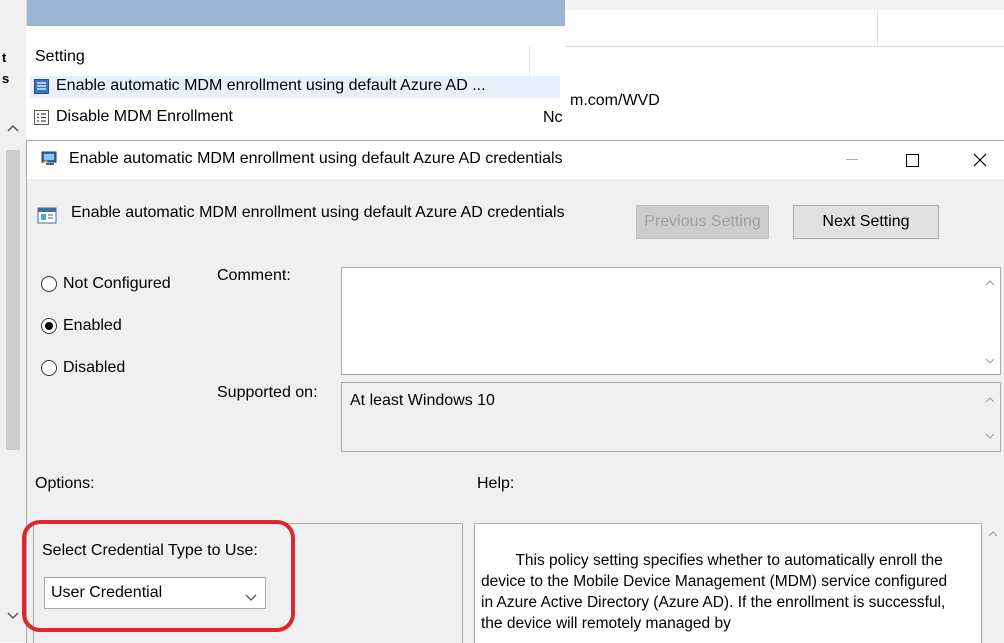  I want to click on previous-setting-button: Previous Setting, so click(702, 222).